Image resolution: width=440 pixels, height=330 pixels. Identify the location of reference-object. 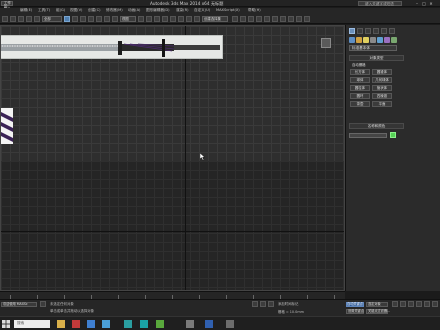
(7, 126).